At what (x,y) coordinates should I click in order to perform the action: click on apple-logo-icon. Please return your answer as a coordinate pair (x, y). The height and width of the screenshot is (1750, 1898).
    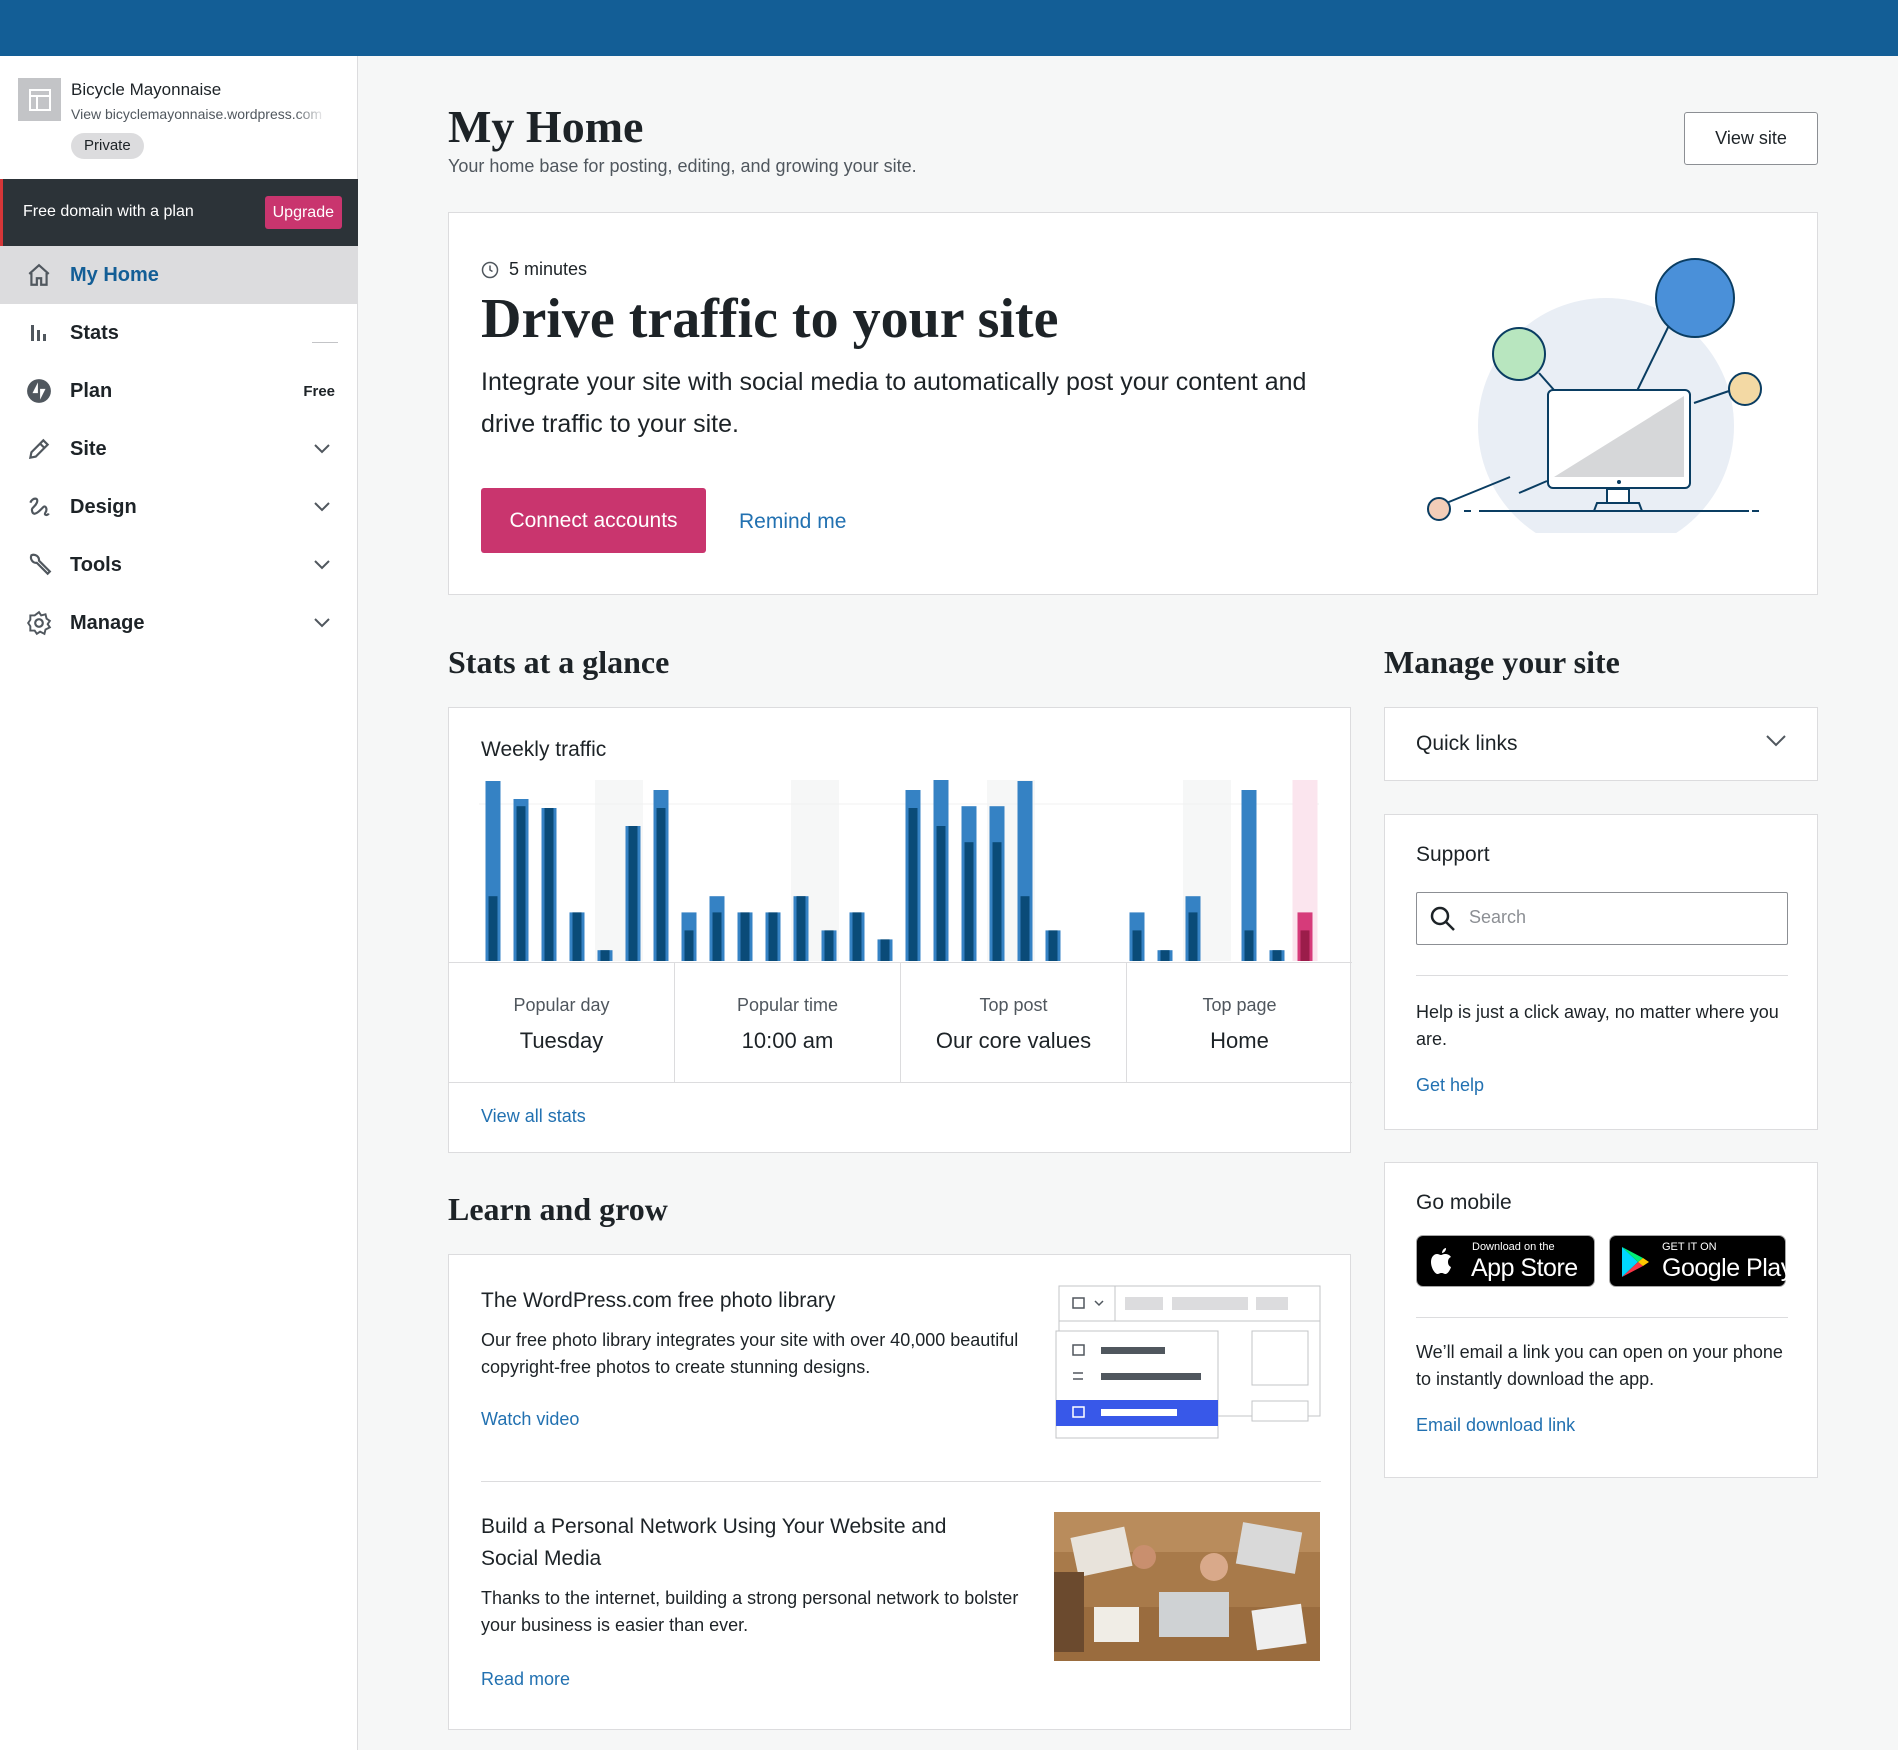
    Looking at the image, I should click on (1441, 1261).